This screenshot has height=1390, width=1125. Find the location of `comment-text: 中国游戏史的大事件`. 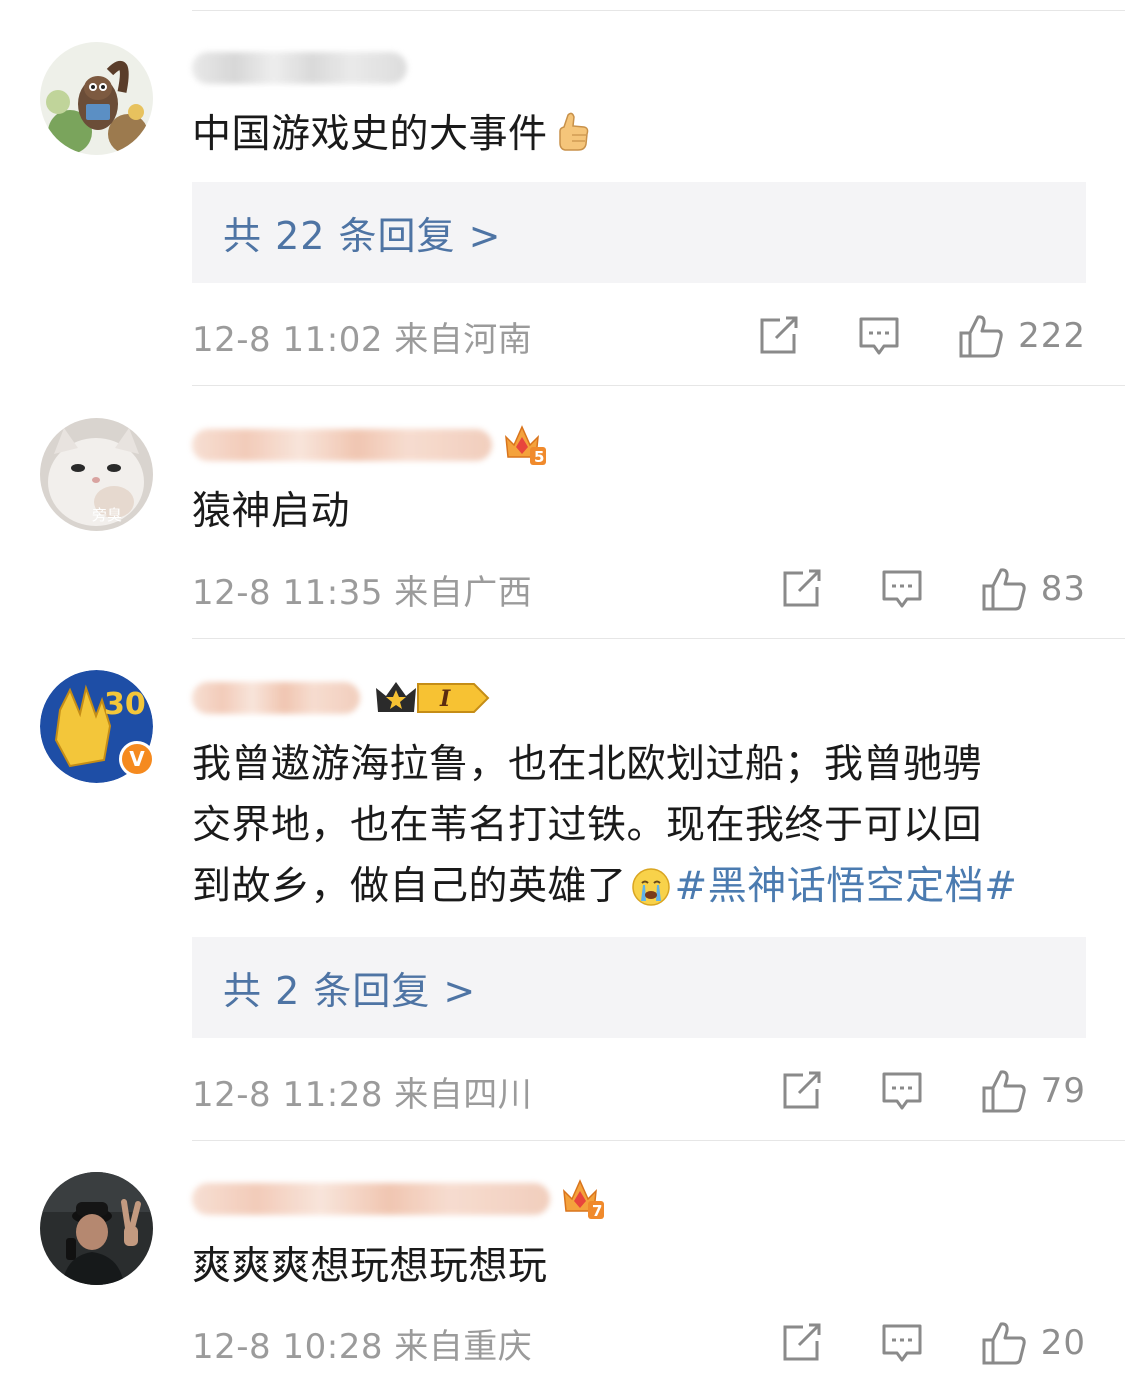

comment-text: 中国游戏史的大事件 is located at coordinates (628, 137).